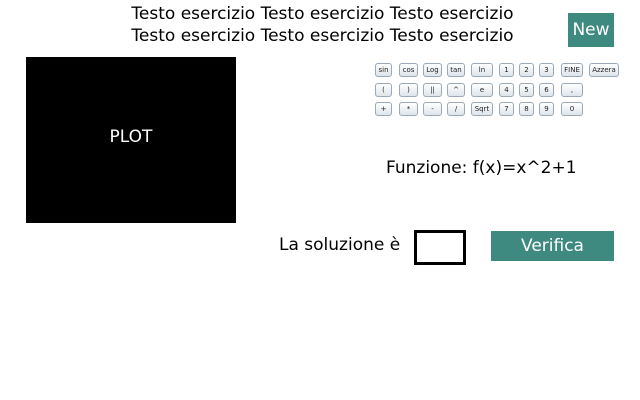 This screenshot has height=400, width=640. Describe the element at coordinates (432, 70) in the screenshot. I see `key-0-2: Log` at that location.